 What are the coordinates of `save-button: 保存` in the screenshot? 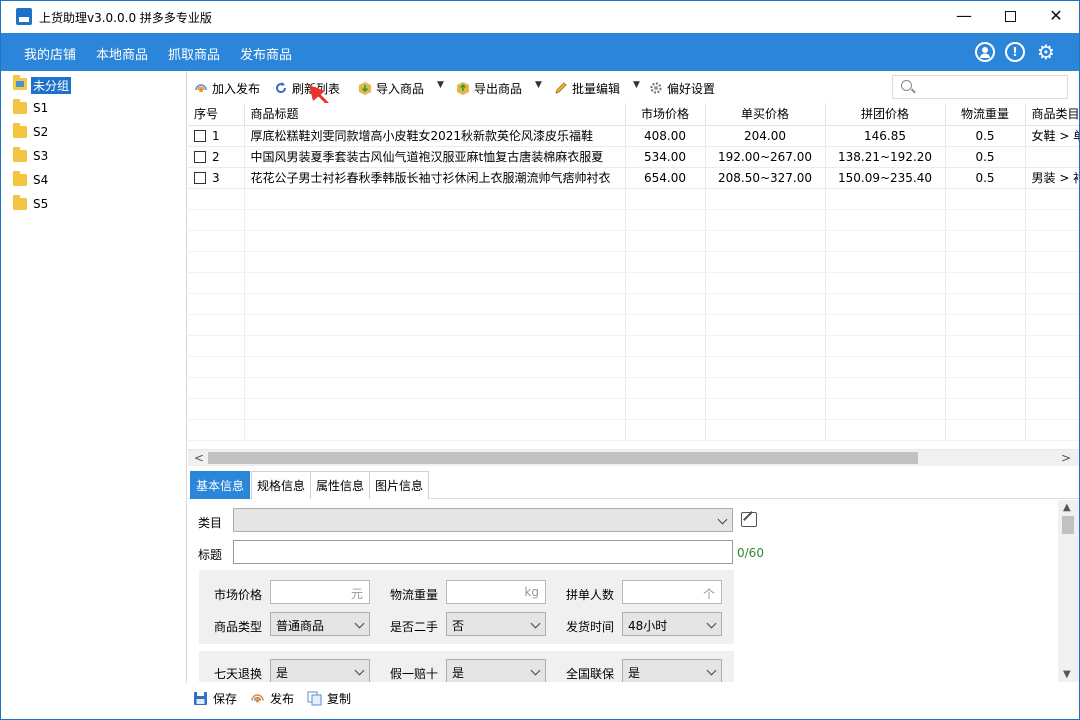 It's located at (215, 698).